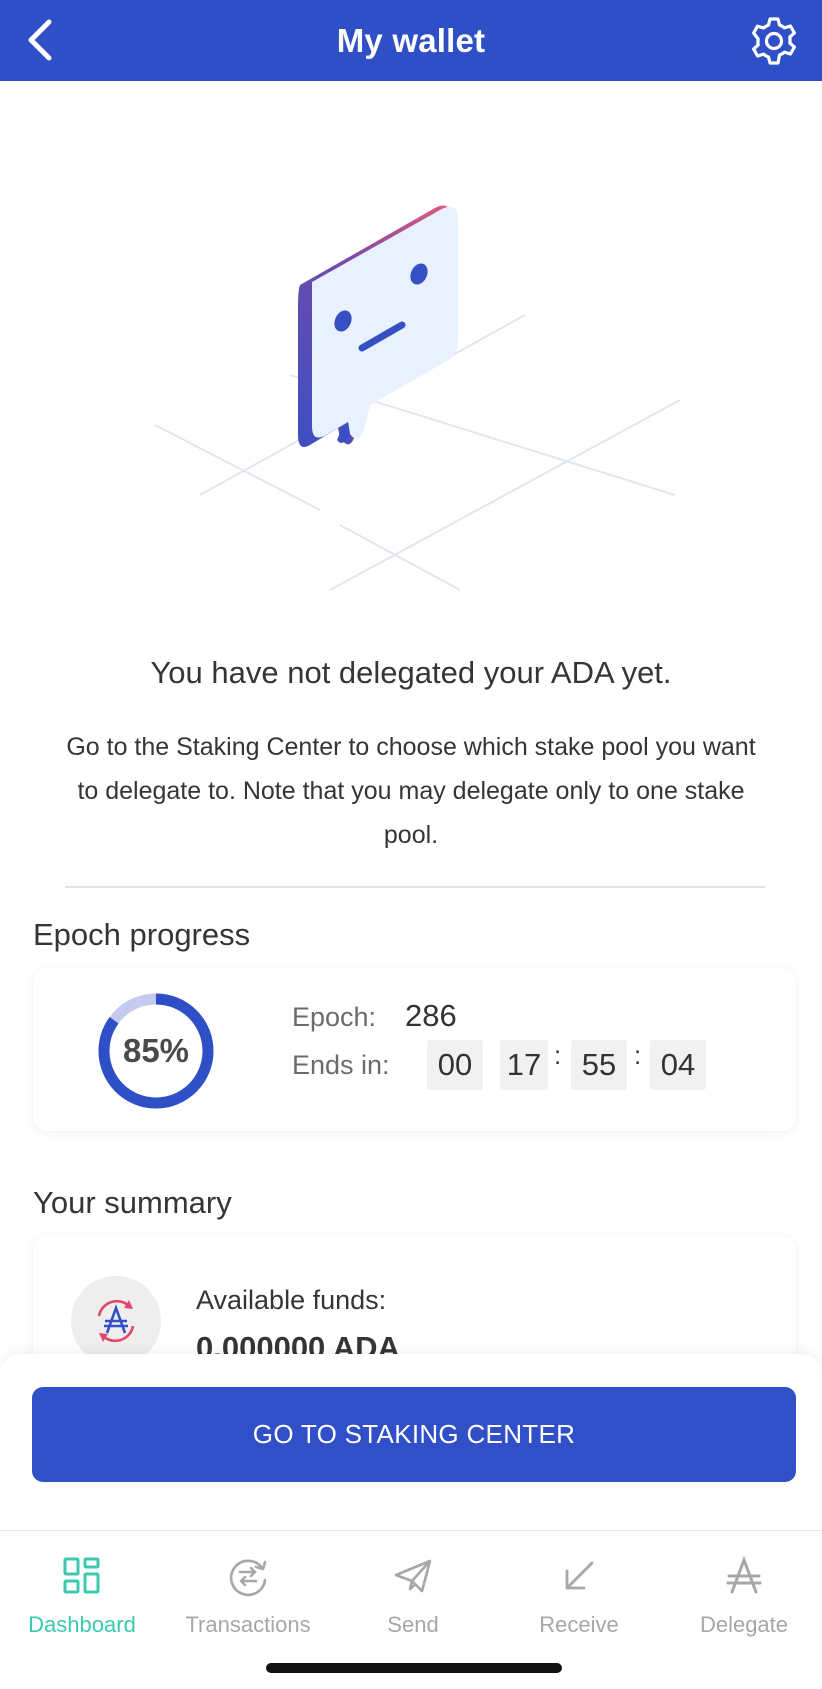 The height and width of the screenshot is (1689, 822). What do you see at coordinates (248, 1578) in the screenshot?
I see `transactions-icon` at bounding box center [248, 1578].